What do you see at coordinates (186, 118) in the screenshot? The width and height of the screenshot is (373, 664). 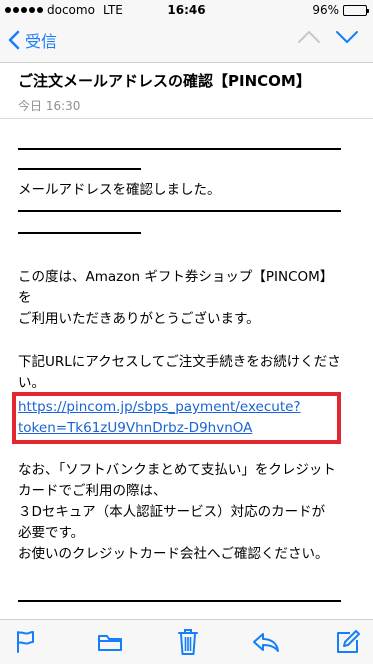 I see `header-divider` at bounding box center [186, 118].